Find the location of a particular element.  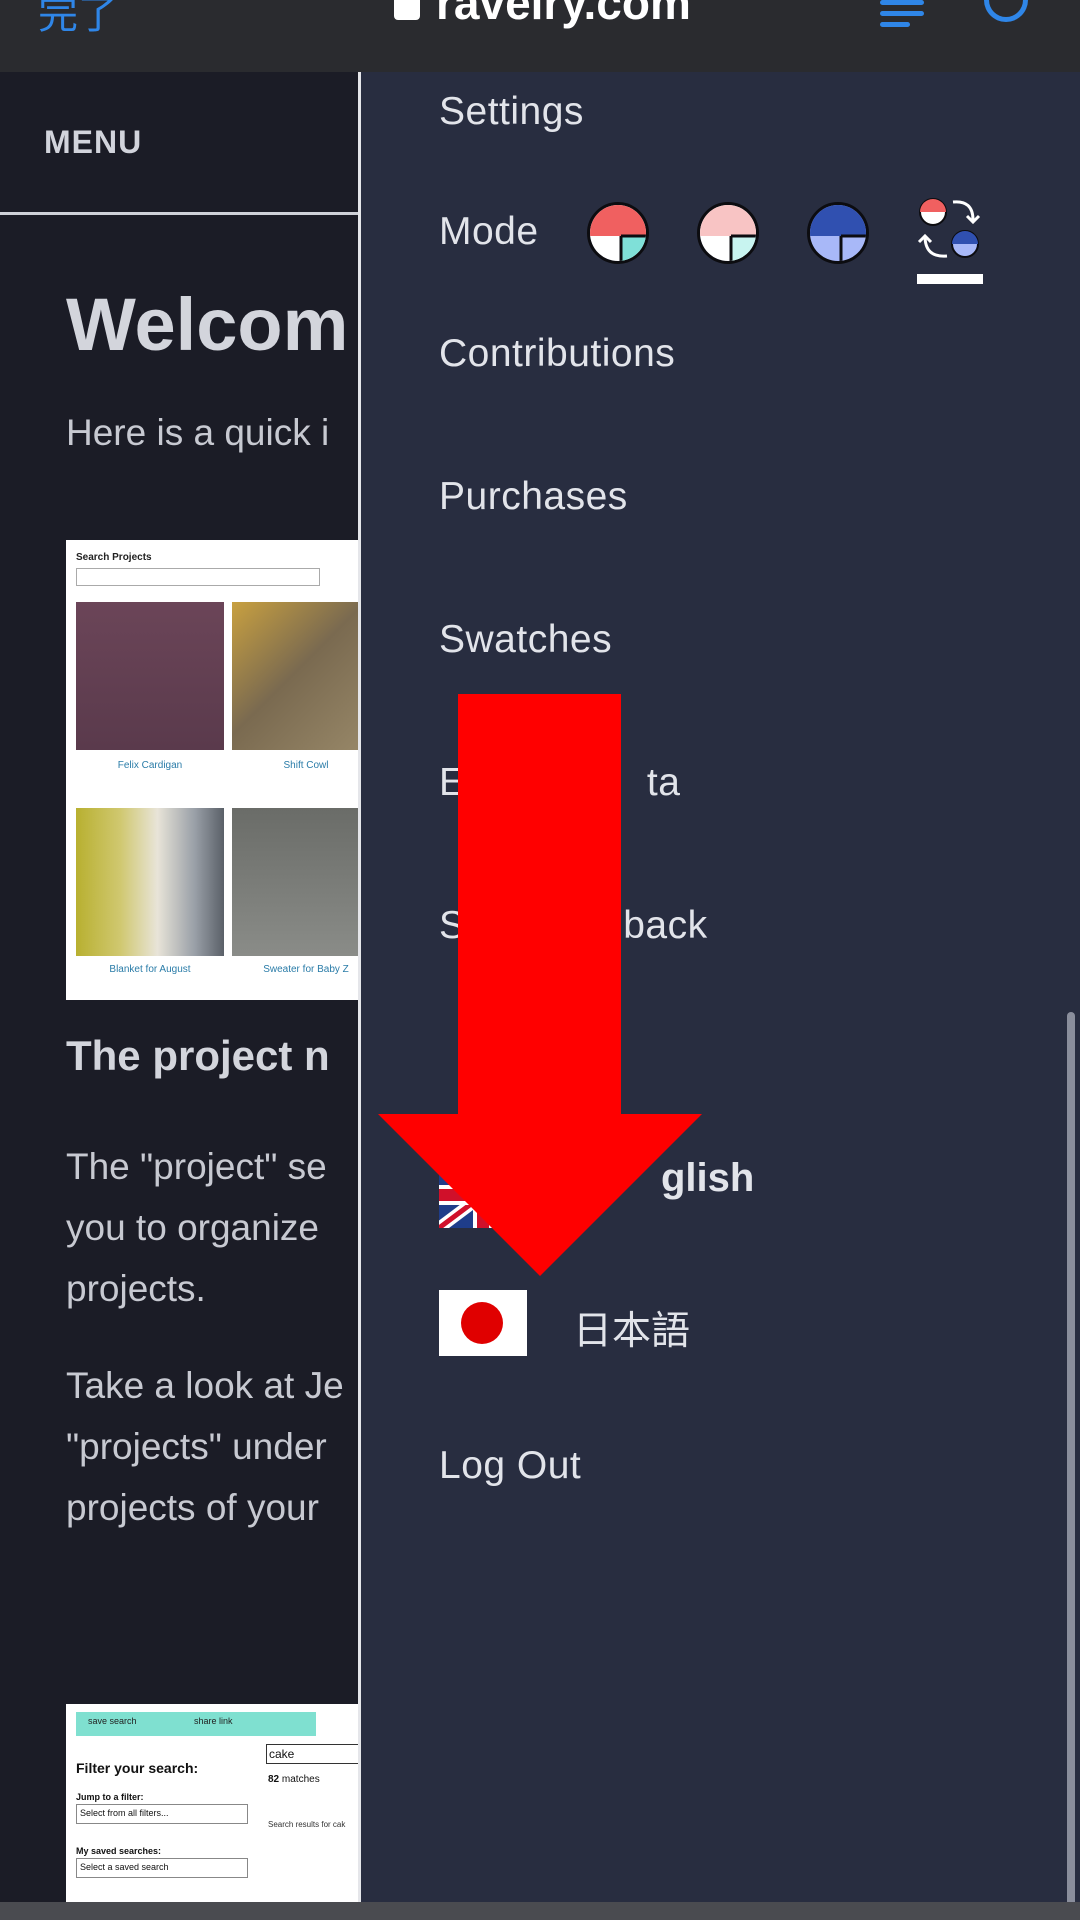

mode-label: Mode is located at coordinates (489, 231).